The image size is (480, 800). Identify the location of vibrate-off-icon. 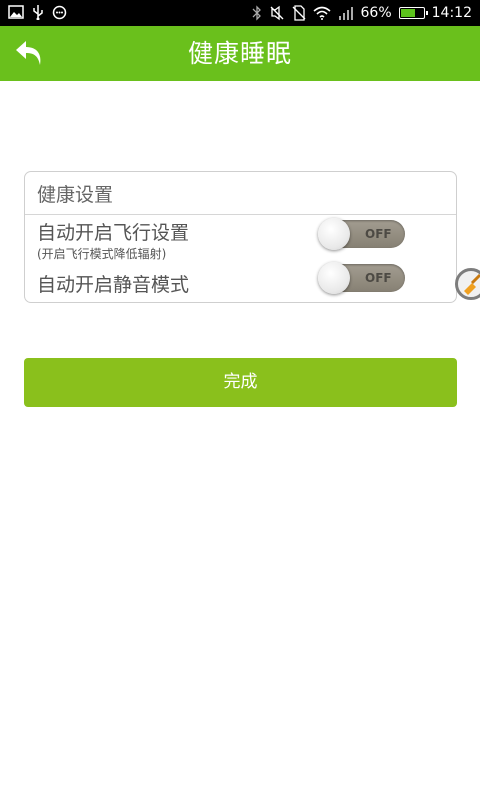
(276, 13).